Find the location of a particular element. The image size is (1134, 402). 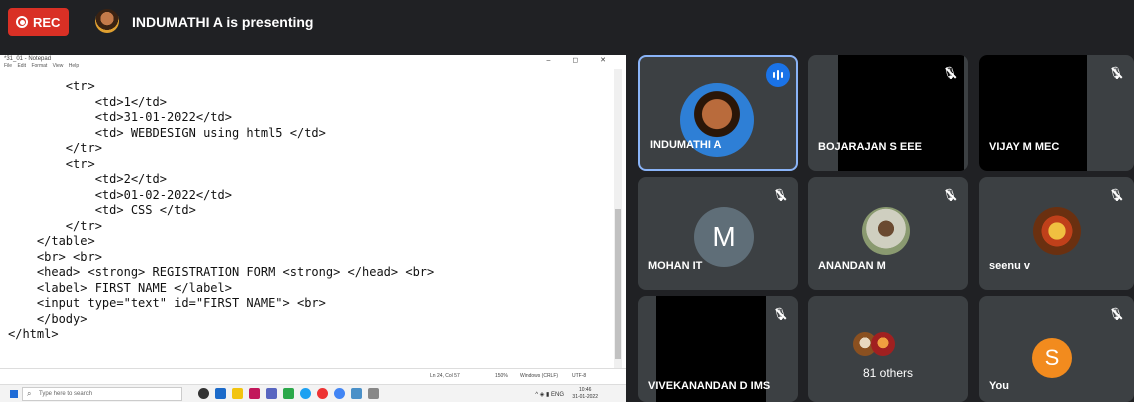

code-line: <br> <br> is located at coordinates (55, 256).